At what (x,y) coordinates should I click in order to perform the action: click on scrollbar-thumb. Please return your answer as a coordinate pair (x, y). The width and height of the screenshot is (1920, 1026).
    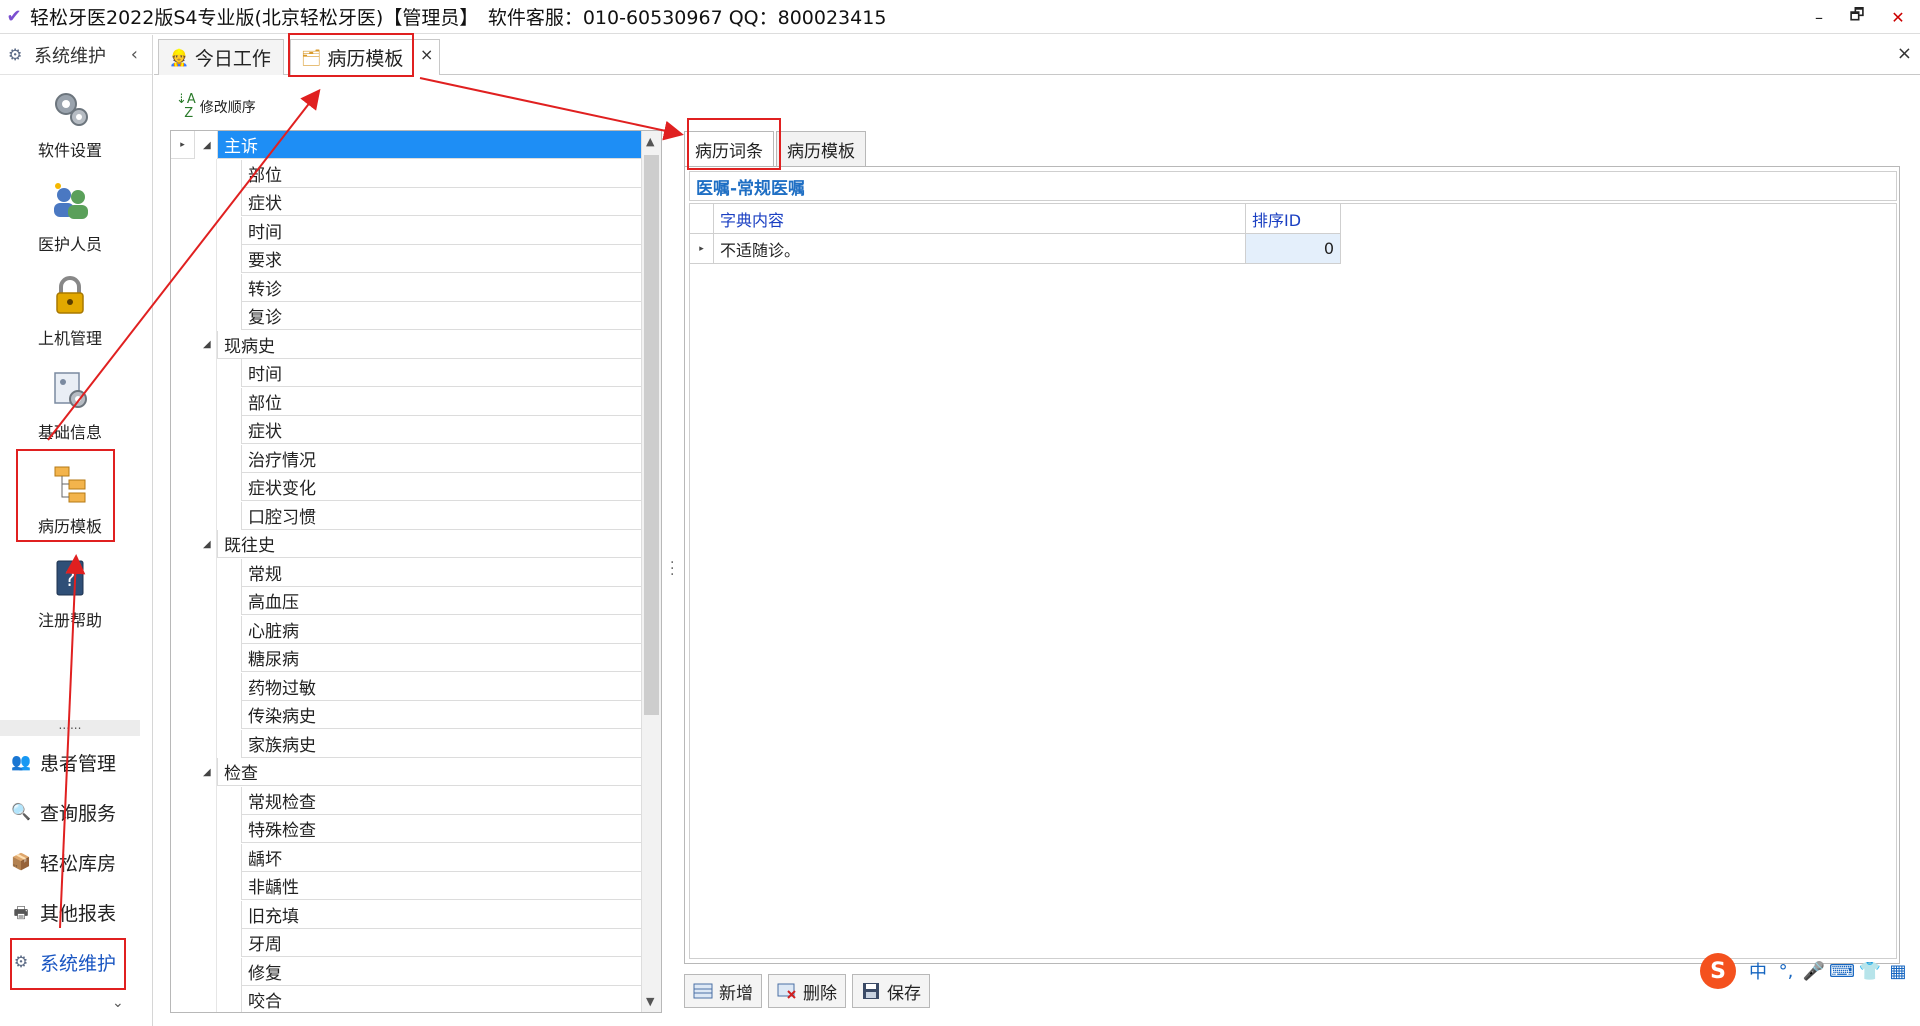
    Looking at the image, I should click on (651, 435).